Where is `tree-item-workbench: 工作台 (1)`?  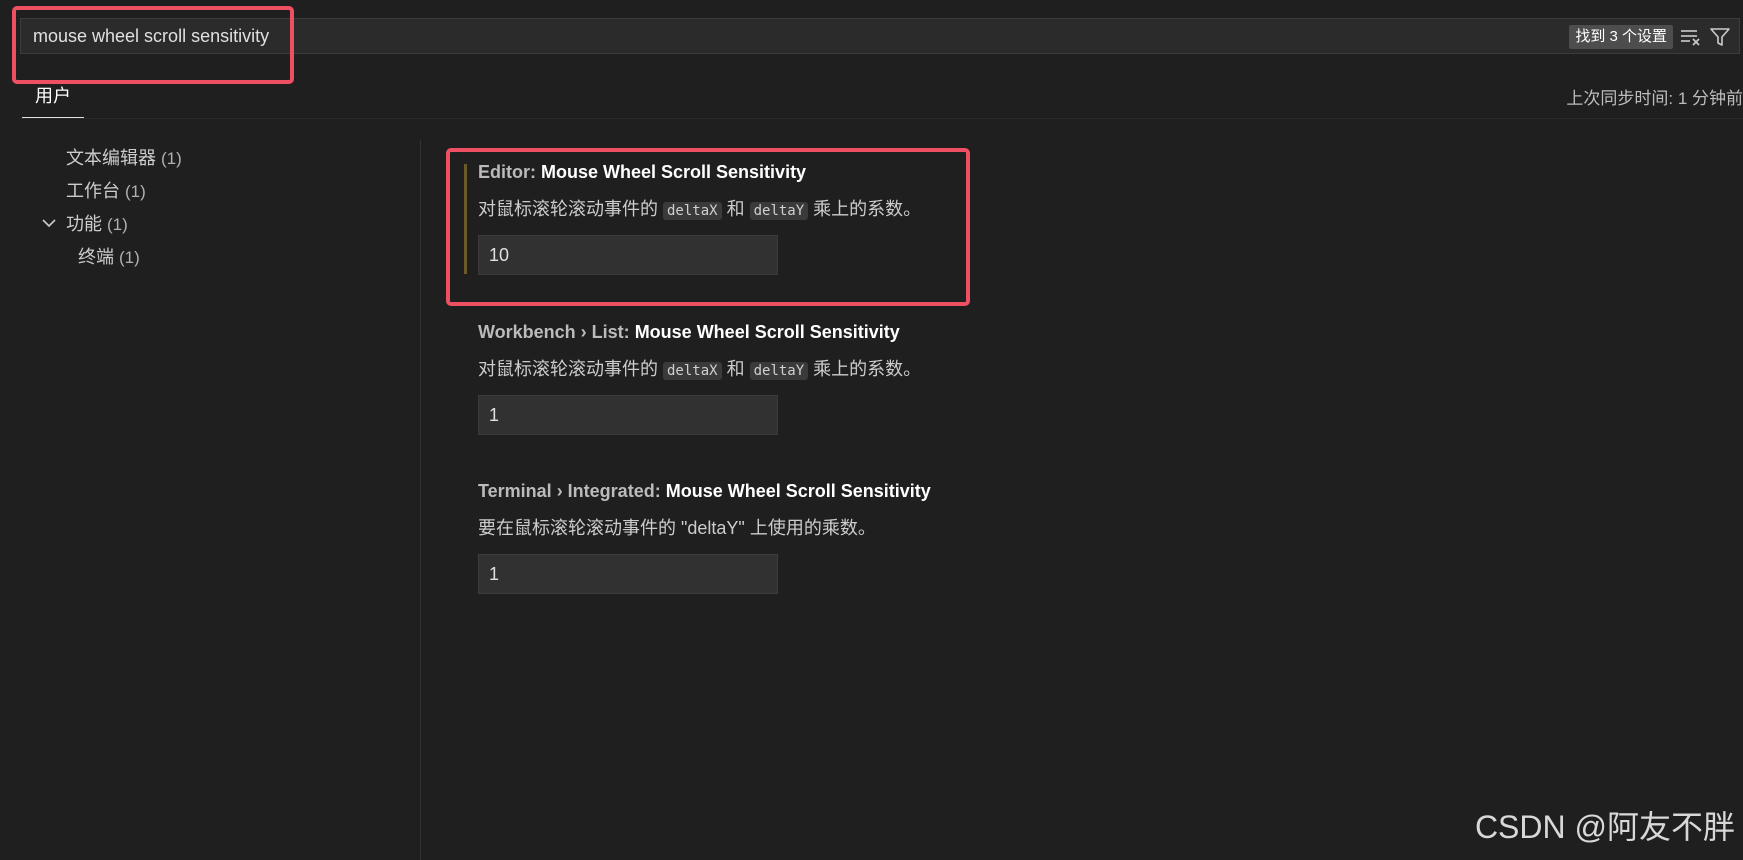 tree-item-workbench: 工作台 (1) is located at coordinates (106, 190).